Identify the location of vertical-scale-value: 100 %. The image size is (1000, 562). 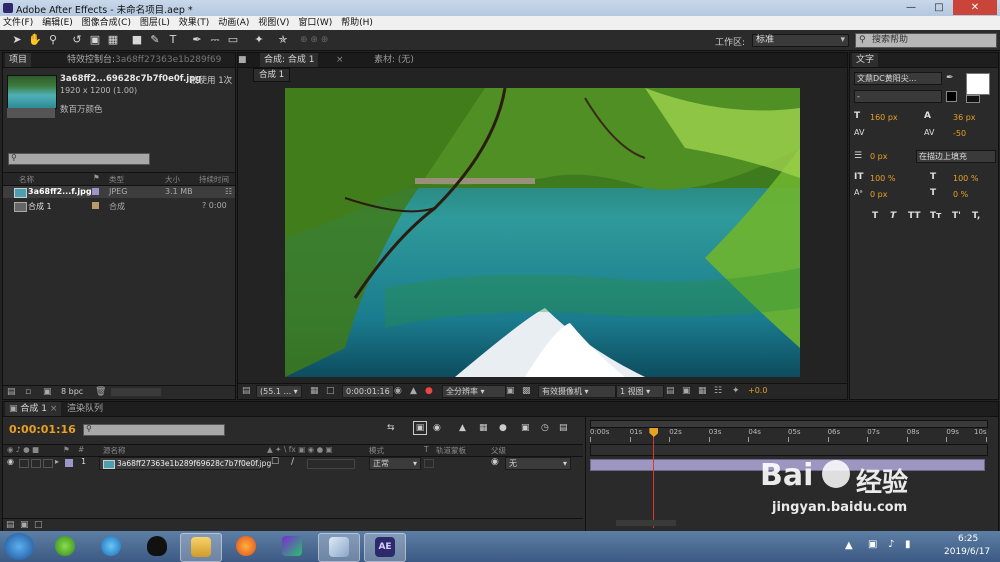
(882, 178).